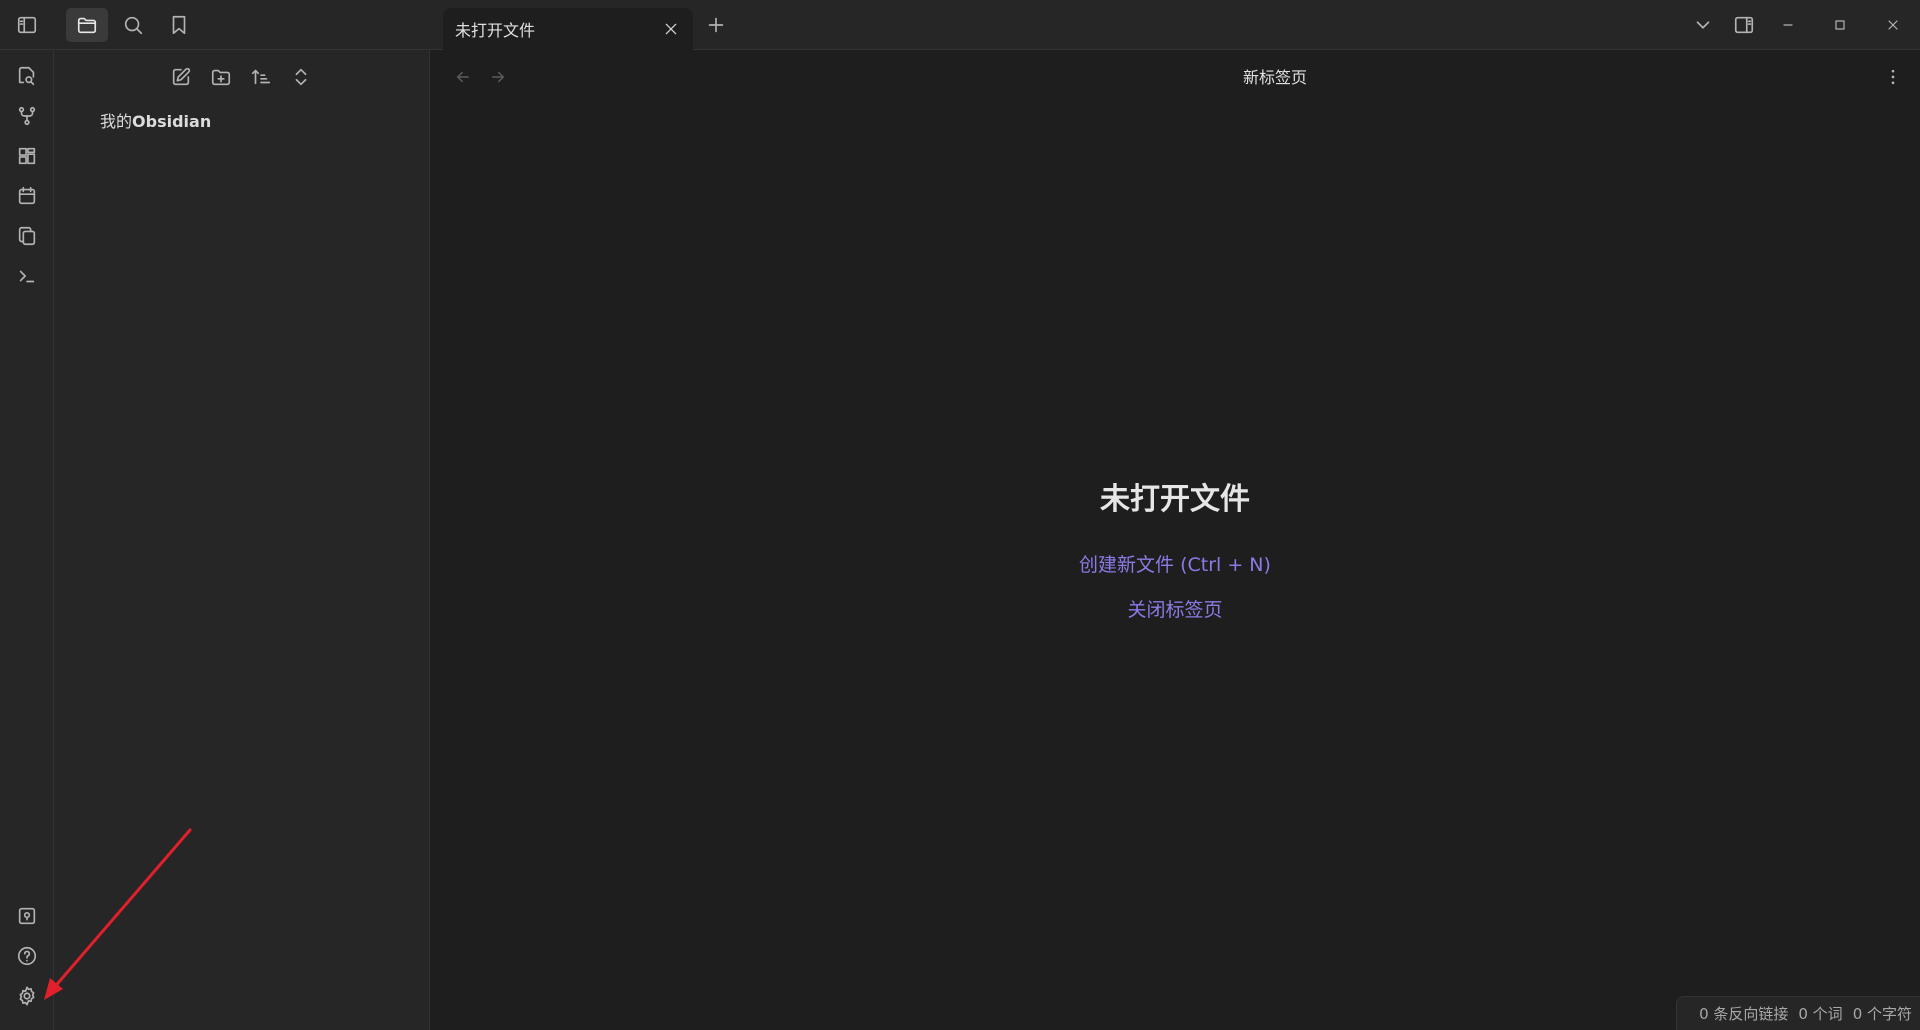  I want to click on minimize-icon, so click(1788, 25).